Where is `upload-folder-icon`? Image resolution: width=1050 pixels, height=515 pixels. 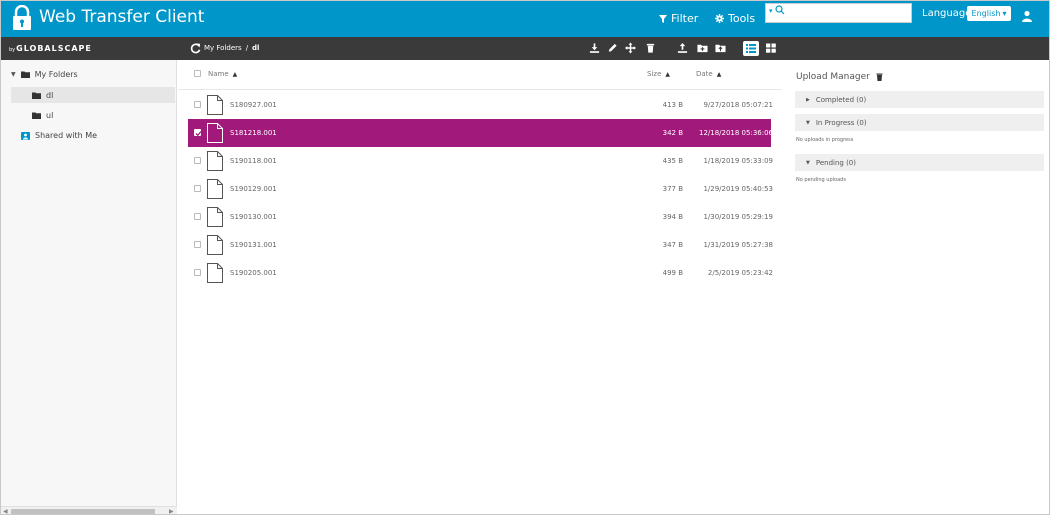
upload-folder-icon is located at coordinates (720, 48).